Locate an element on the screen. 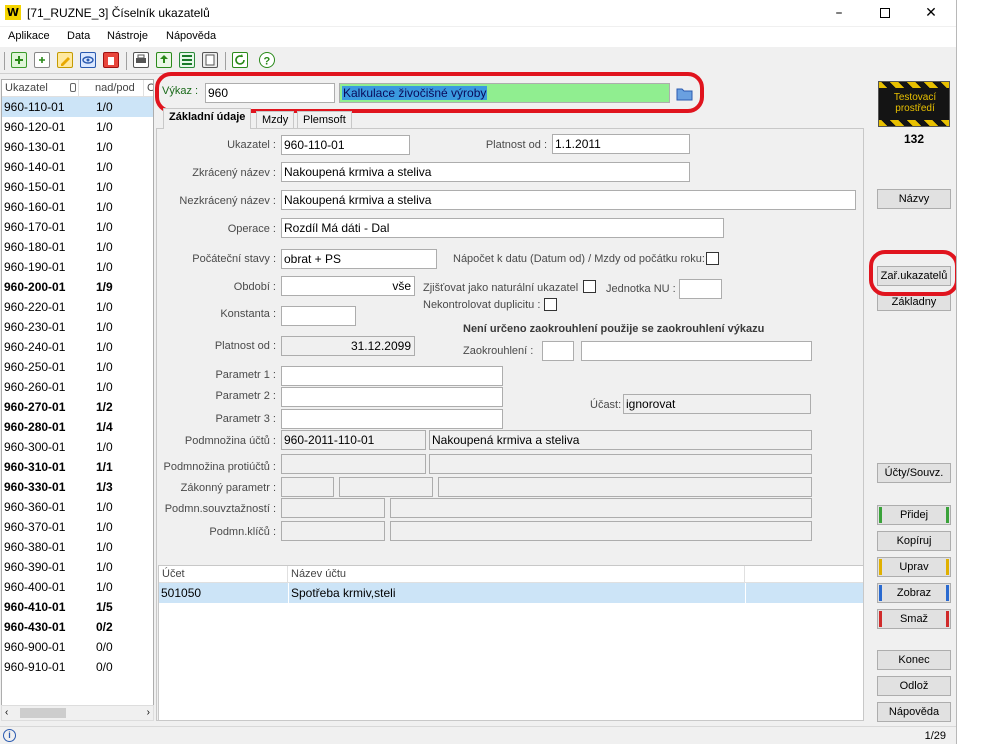  help-icon: ? is located at coordinates (267, 60).